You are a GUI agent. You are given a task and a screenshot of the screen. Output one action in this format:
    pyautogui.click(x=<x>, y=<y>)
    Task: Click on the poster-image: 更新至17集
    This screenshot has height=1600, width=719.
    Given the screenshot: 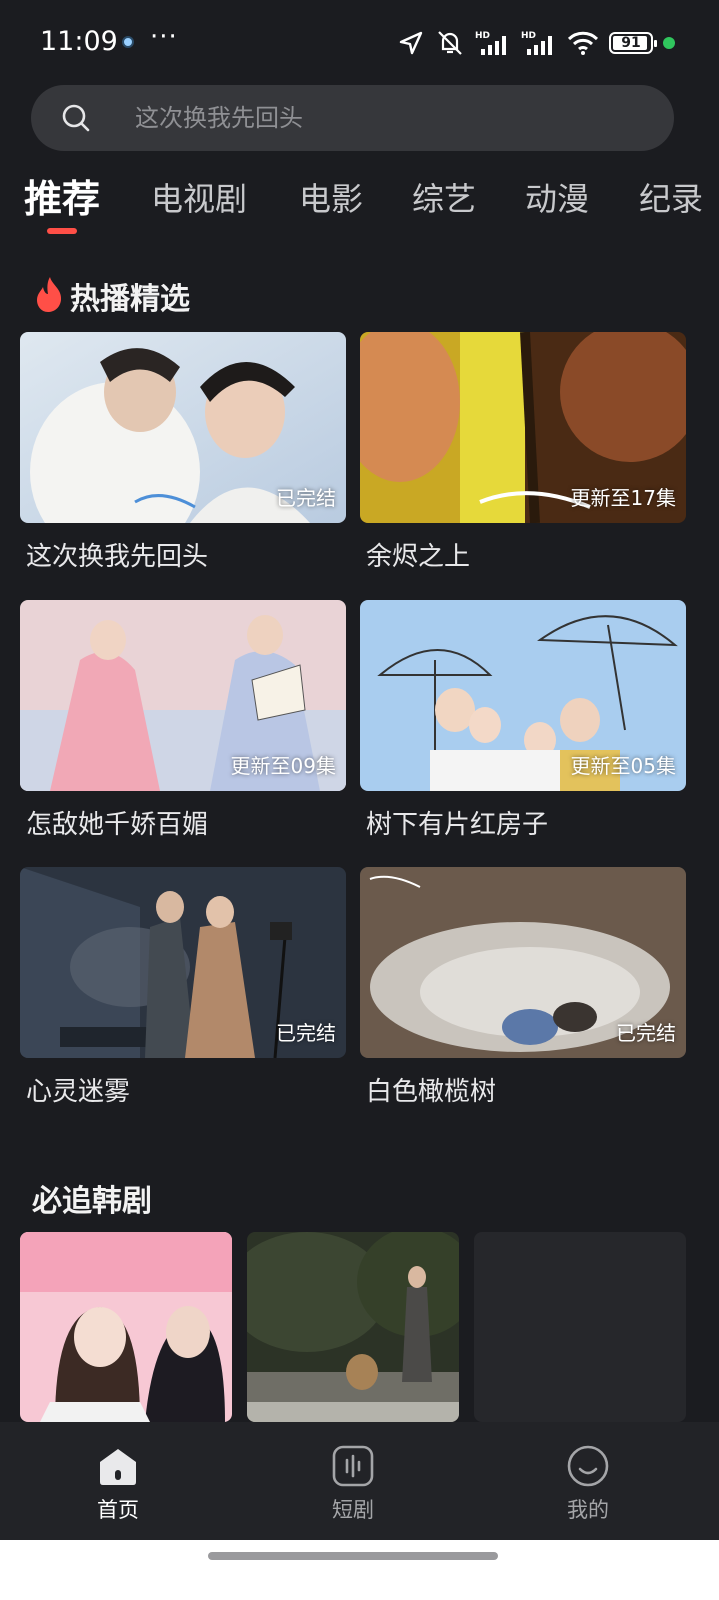 What is the action you would take?
    pyautogui.click(x=523, y=427)
    